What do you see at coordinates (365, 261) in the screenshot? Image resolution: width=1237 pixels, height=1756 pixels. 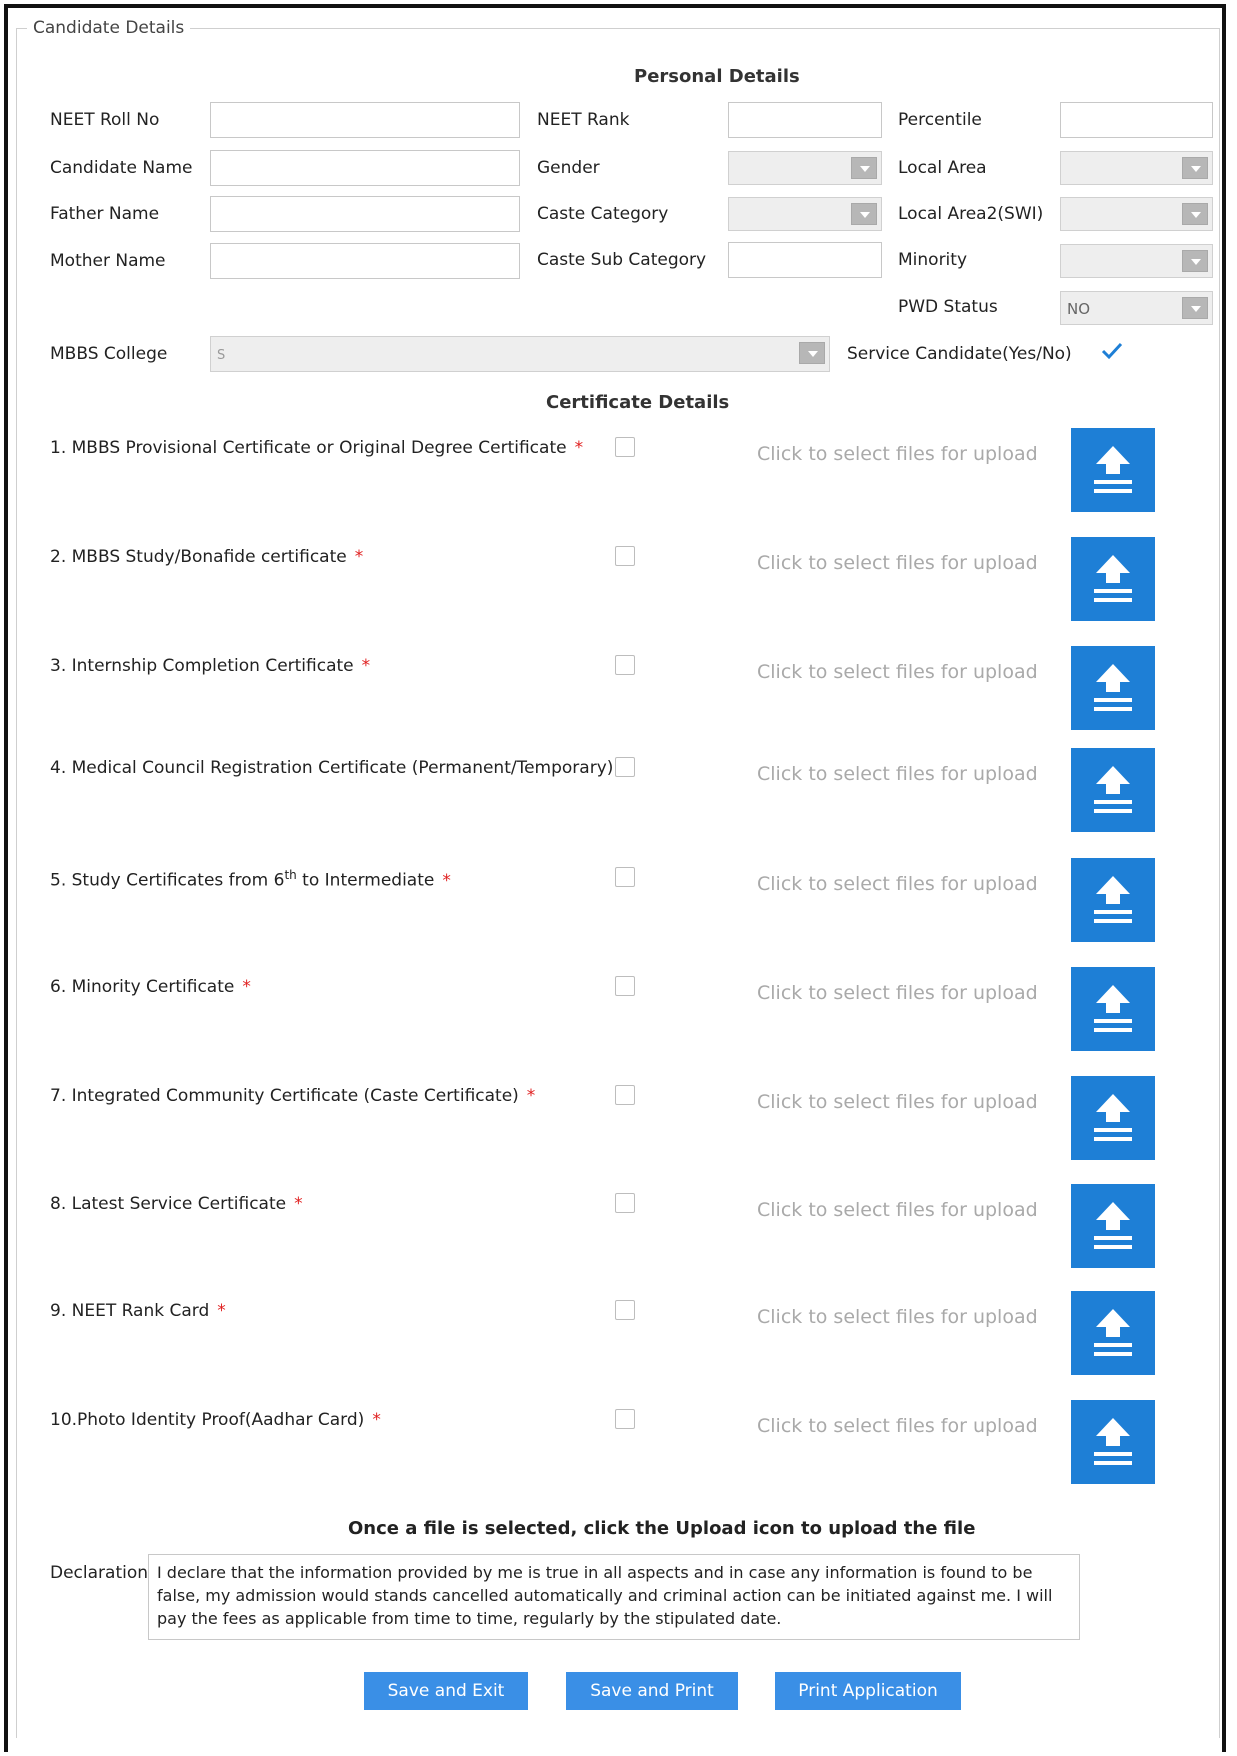 I see `mother-name-input` at bounding box center [365, 261].